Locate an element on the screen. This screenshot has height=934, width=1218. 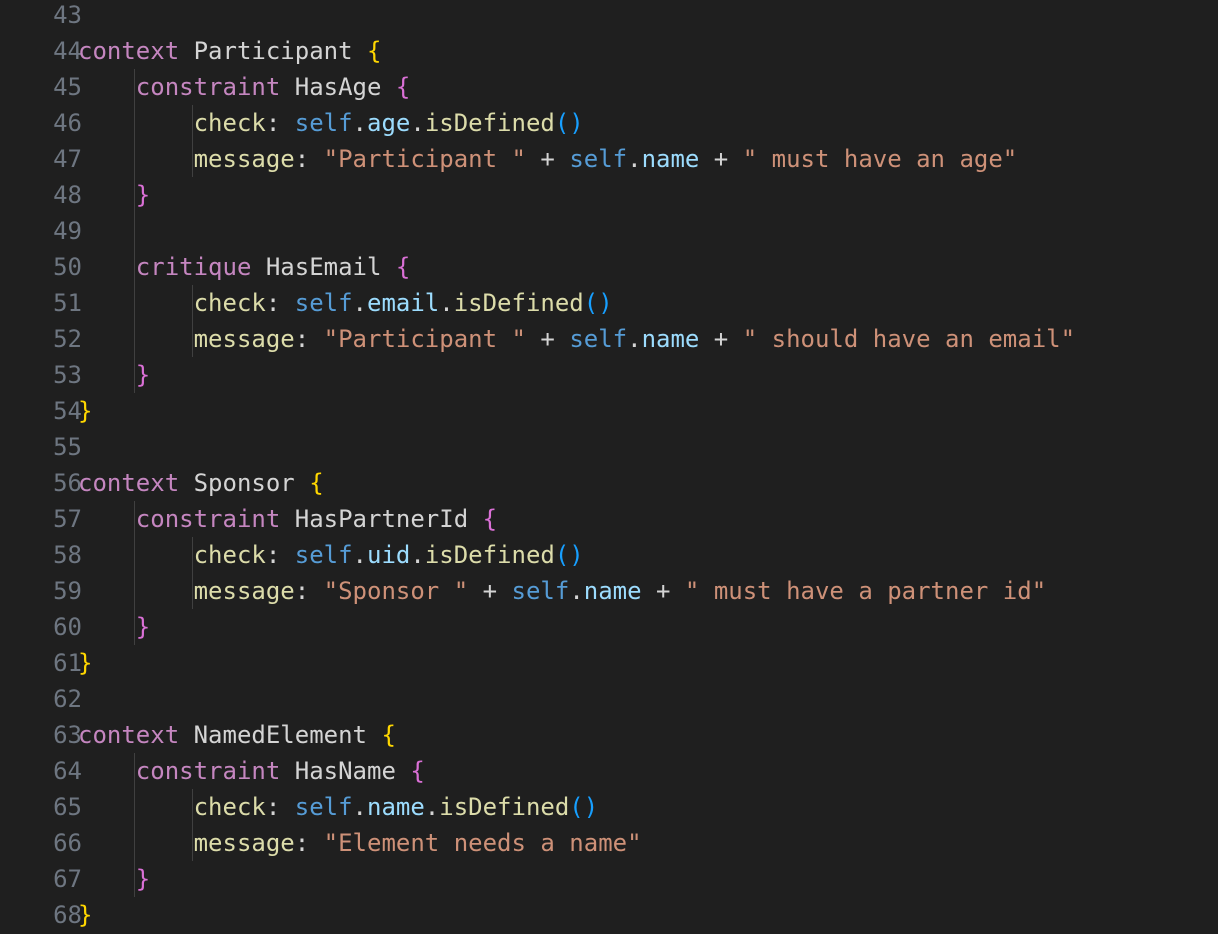
code-text: context Participant { is located at coordinates (229, 51).